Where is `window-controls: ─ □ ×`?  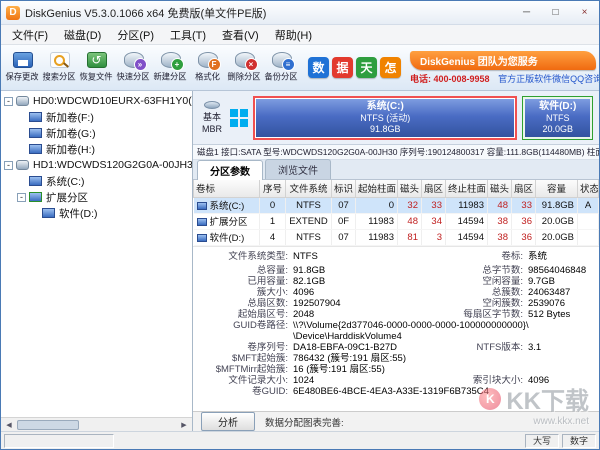 window-controls: ─ □ × is located at coordinates (555, 12).